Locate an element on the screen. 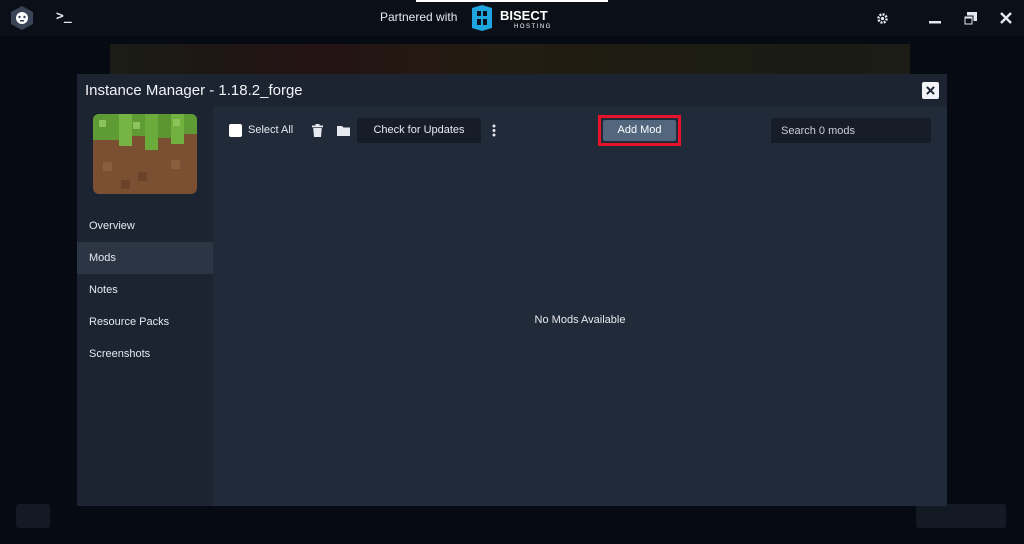 This screenshot has height=544, width=1024. sidebar-item-overview: Overview is located at coordinates (145, 226).